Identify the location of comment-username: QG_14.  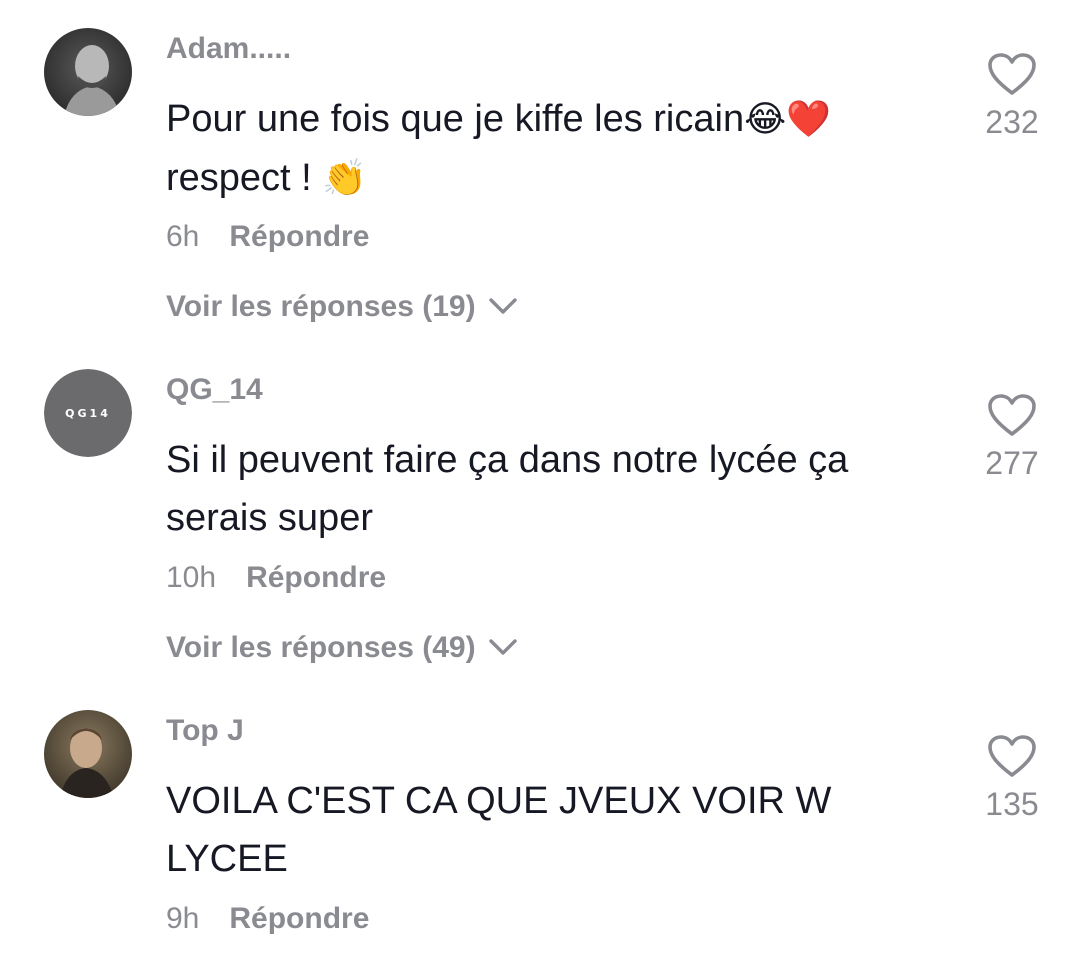
(214, 390).